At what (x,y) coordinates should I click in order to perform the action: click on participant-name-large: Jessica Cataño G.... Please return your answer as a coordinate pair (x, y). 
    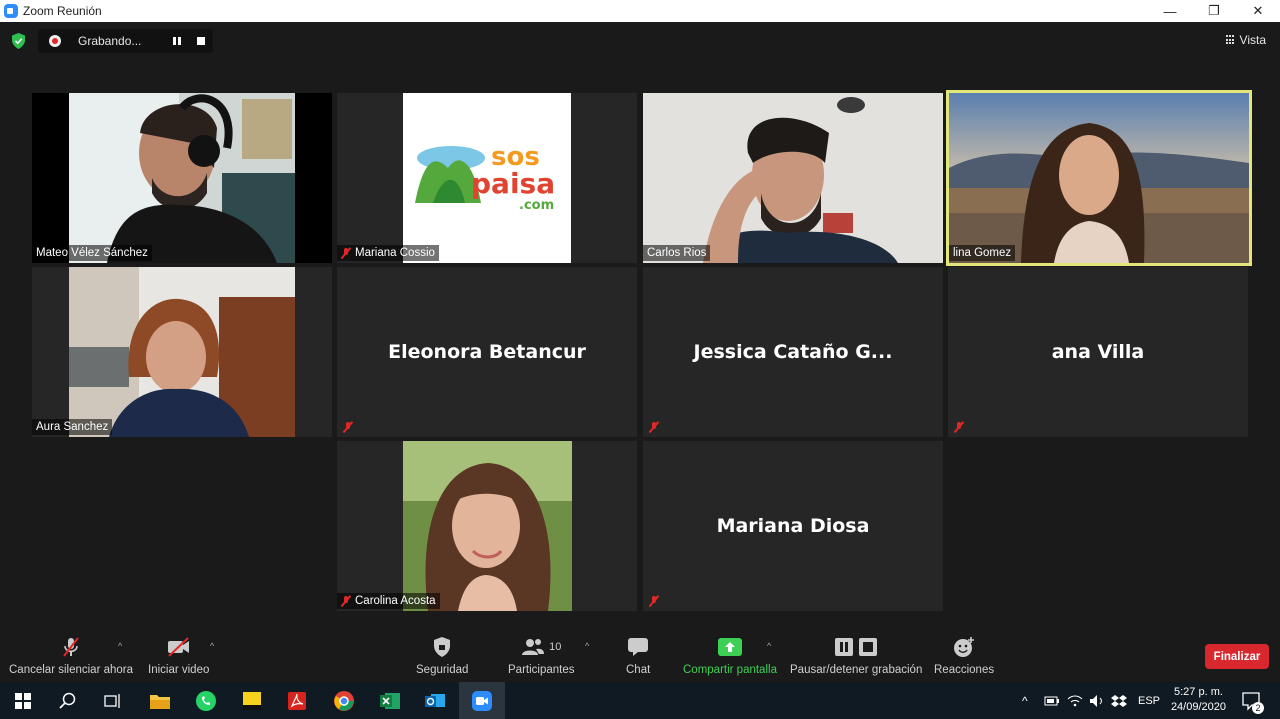
    Looking at the image, I should click on (793, 352).